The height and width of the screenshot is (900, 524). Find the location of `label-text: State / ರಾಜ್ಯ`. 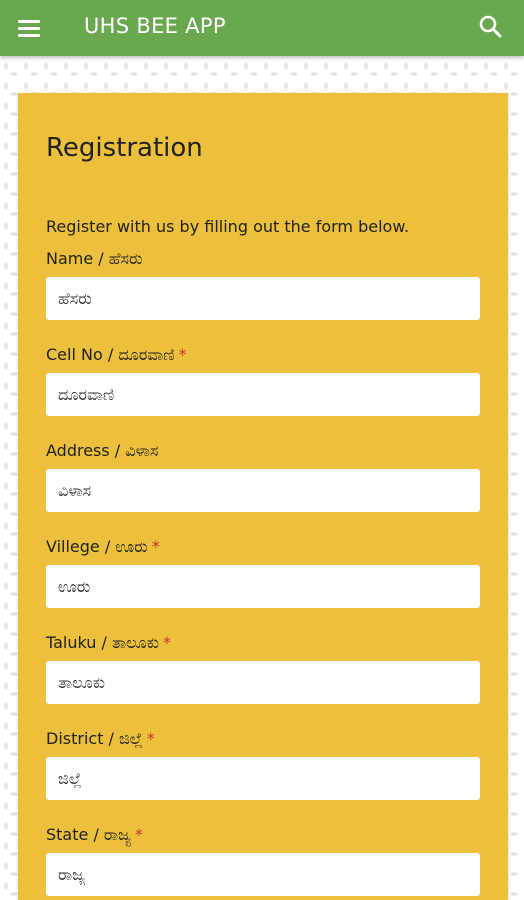

label-text: State / ರಾಜ್ಯ is located at coordinates (88, 834).